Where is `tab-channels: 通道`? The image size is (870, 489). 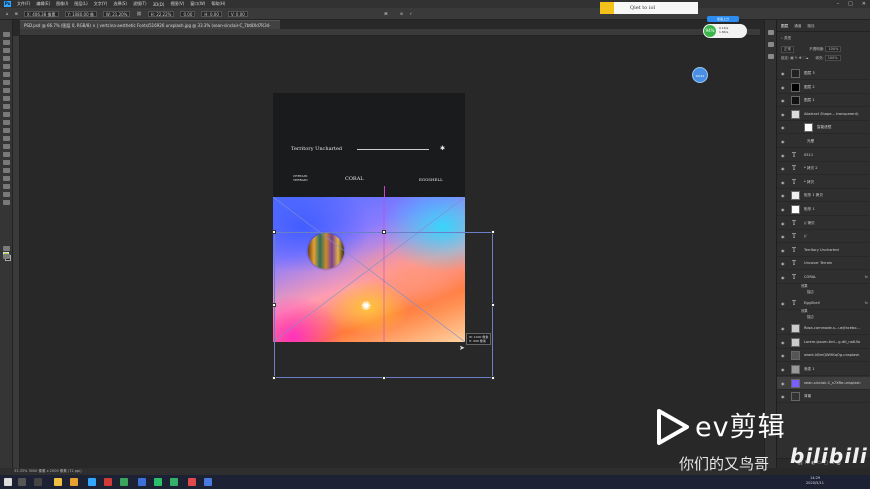 tab-channels: 通道 is located at coordinates (797, 27).